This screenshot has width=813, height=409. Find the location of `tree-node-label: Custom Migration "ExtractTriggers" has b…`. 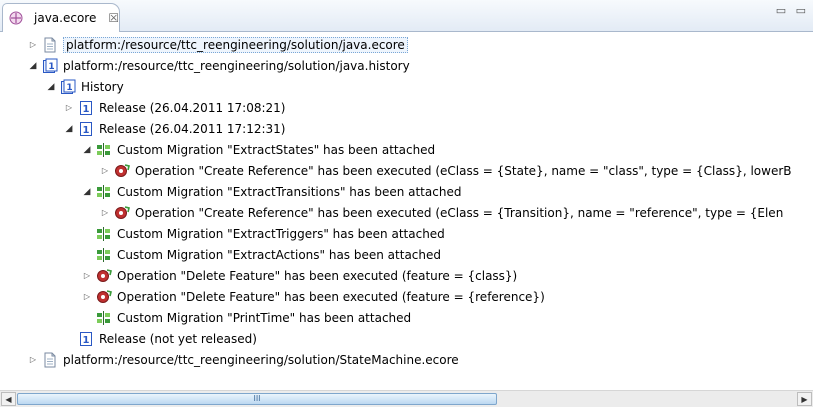

tree-node-label: Custom Migration "ExtractTriggers" has b… is located at coordinates (281, 233).